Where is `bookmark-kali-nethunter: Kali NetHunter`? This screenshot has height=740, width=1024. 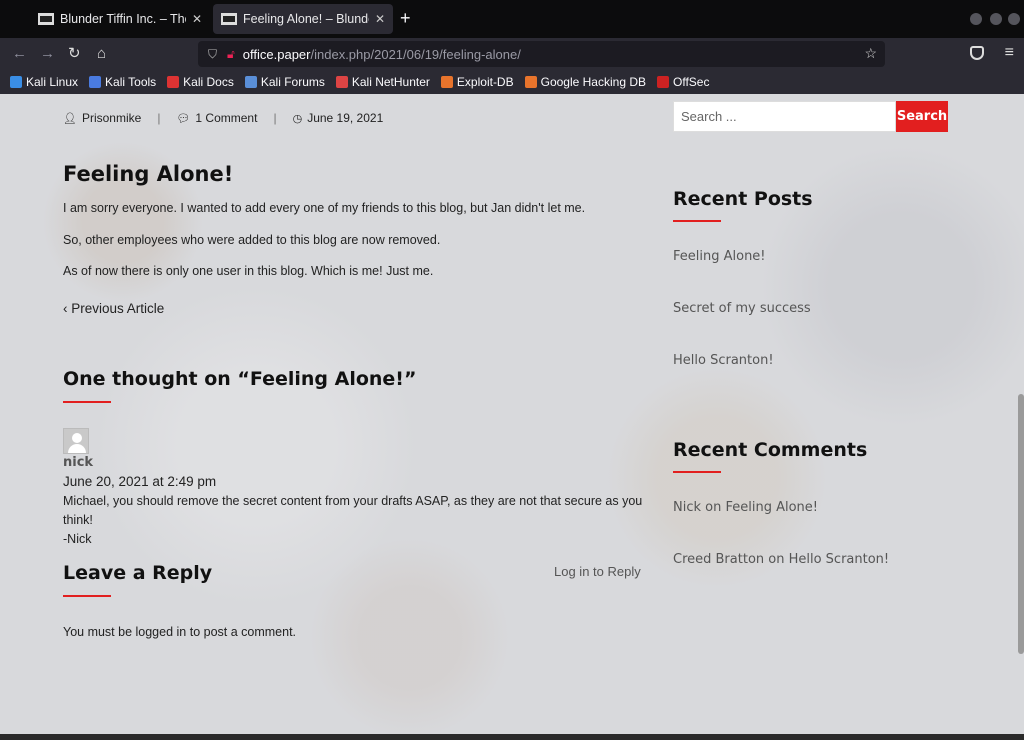 bookmark-kali-nethunter: Kali NetHunter is located at coordinates (382, 82).